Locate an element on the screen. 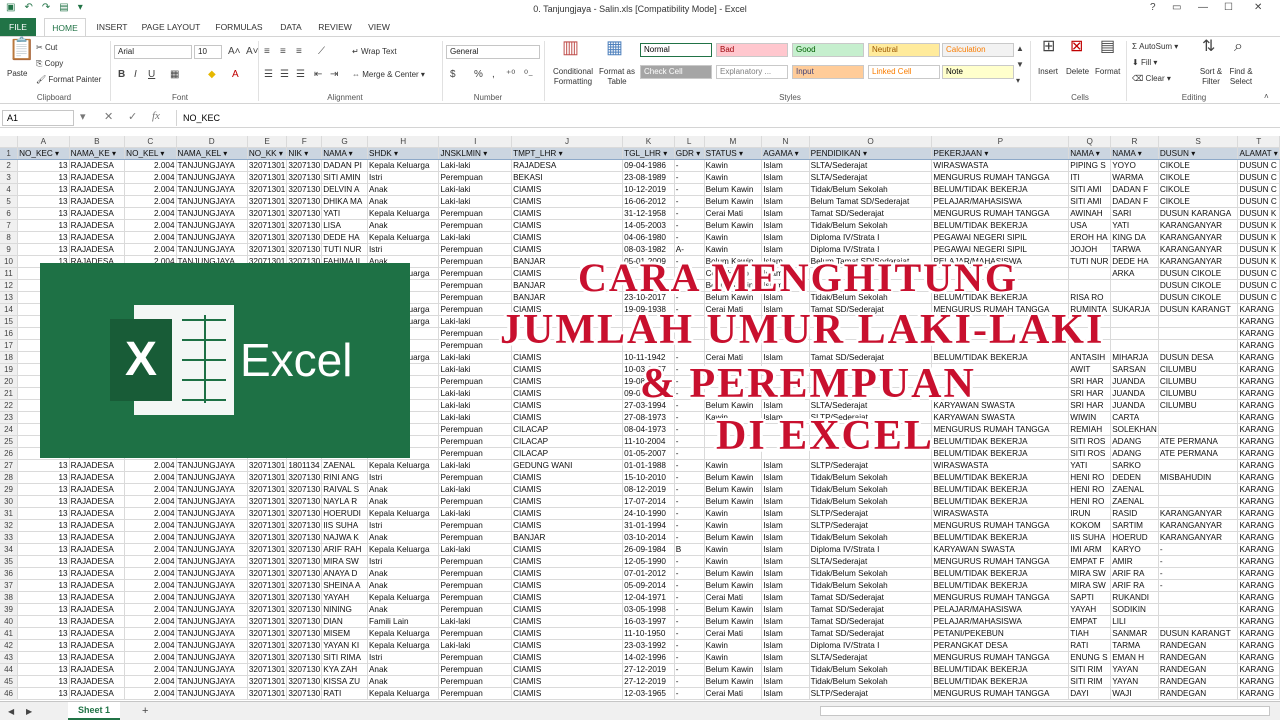  find-select-button: Find & Select is located at coordinates (1241, 77).